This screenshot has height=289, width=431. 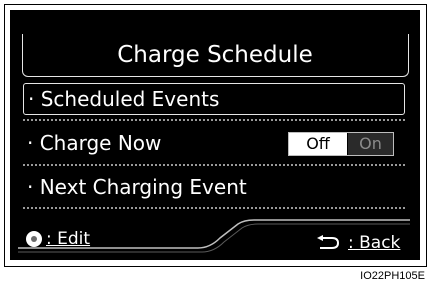 What do you see at coordinates (94, 143) in the screenshot?
I see `menu-item-label: · Charge Now` at bounding box center [94, 143].